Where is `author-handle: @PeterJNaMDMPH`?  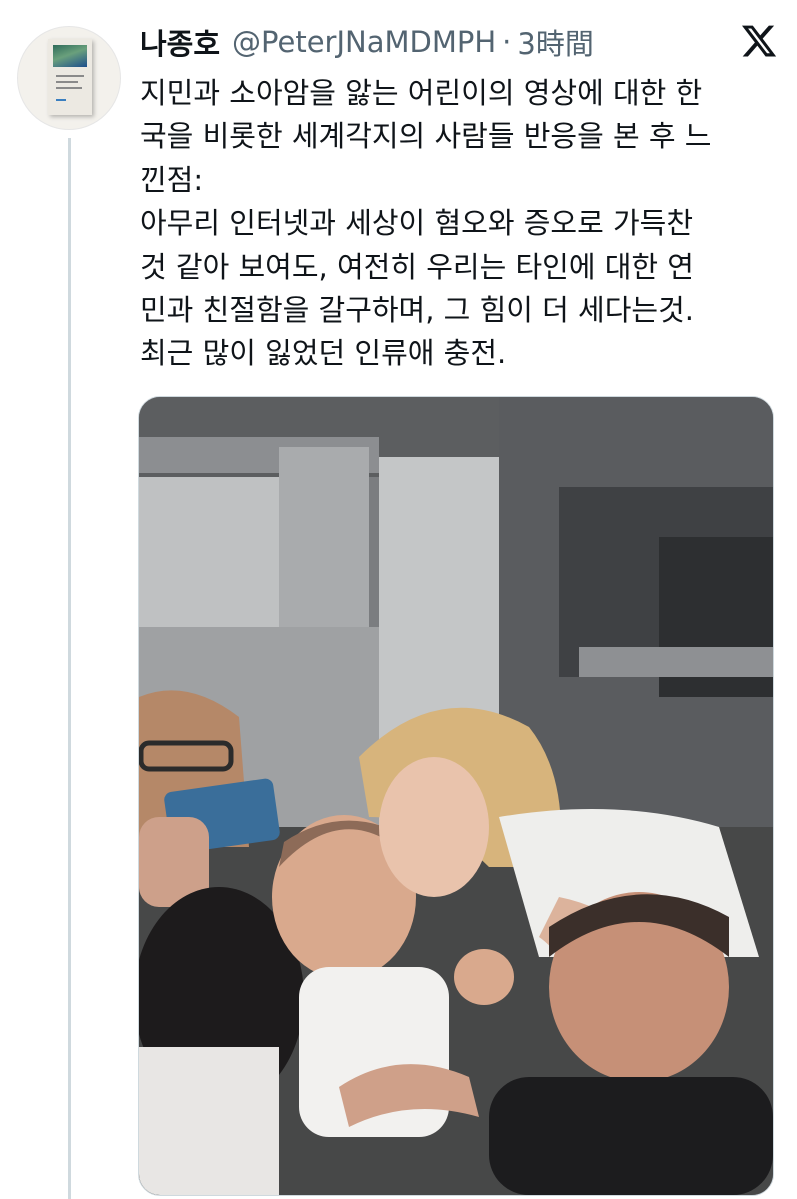 author-handle: @PeterJNaMDMPH is located at coordinates (364, 42).